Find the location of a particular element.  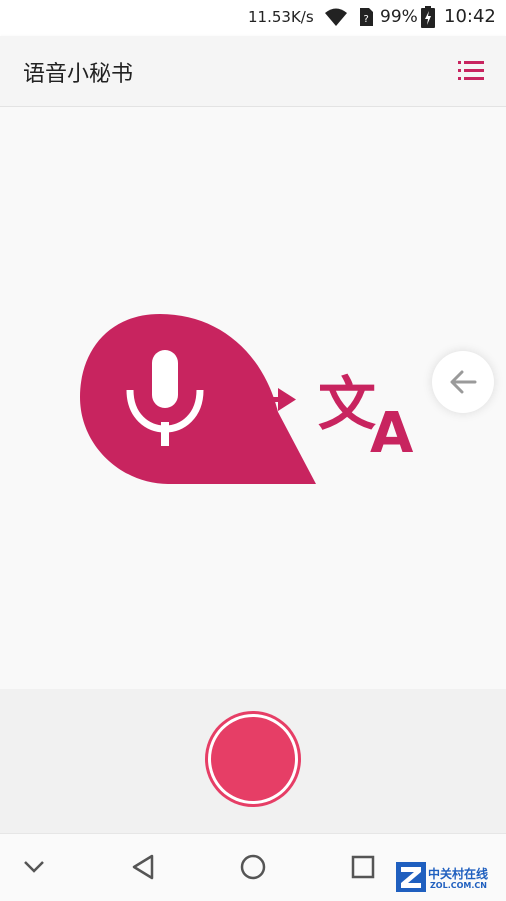

system-nav-bar: 中关村在线 ZOL.COM.CN is located at coordinates (253, 867).